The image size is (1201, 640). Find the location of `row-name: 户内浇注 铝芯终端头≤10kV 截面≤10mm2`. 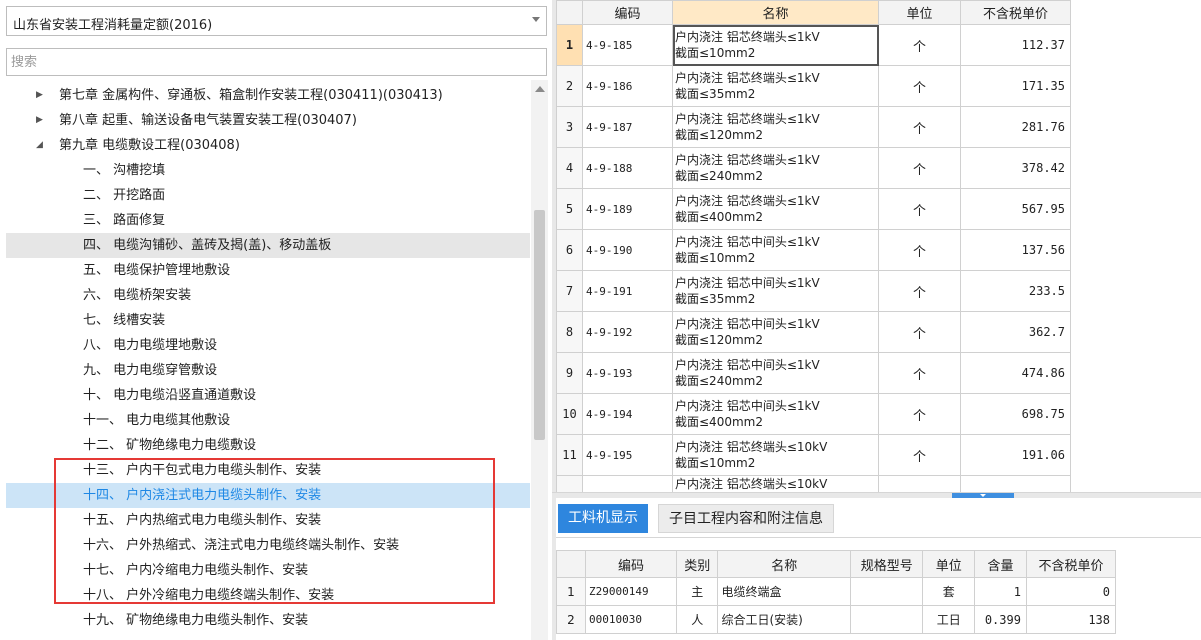

row-name: 户内浇注 铝芯终端头≤10kV 截面≤10mm2 is located at coordinates (775, 455).